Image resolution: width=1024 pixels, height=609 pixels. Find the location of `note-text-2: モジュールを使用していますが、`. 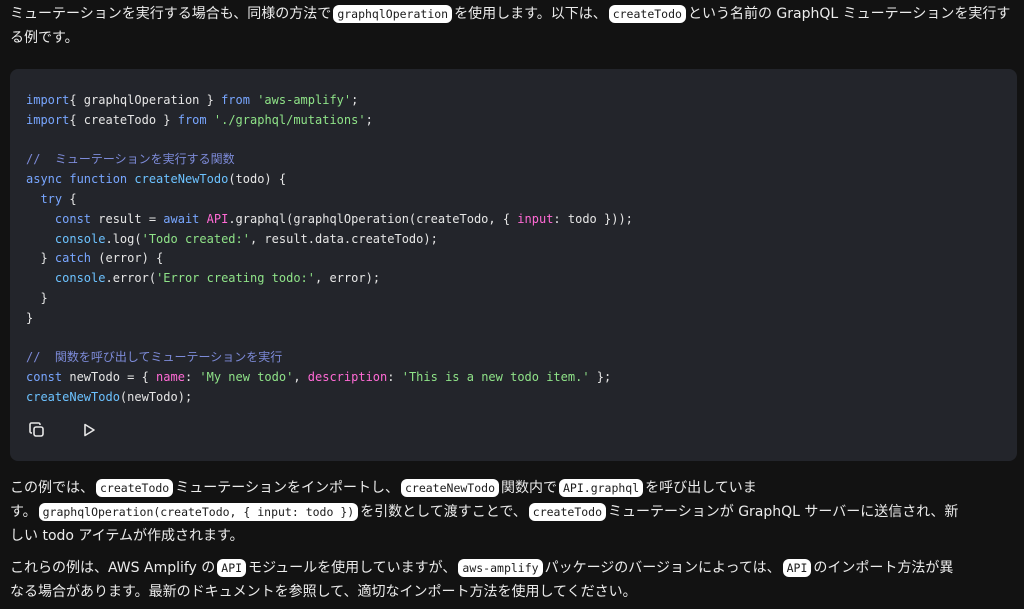

note-text-2: モジュールを使用していますが、 is located at coordinates (352, 568).